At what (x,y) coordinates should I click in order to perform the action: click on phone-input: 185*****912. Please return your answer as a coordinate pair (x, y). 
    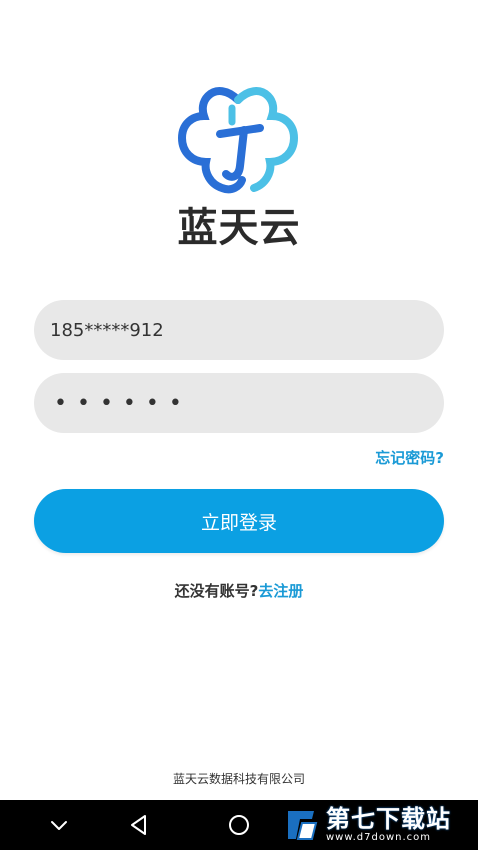
    Looking at the image, I should click on (239, 330).